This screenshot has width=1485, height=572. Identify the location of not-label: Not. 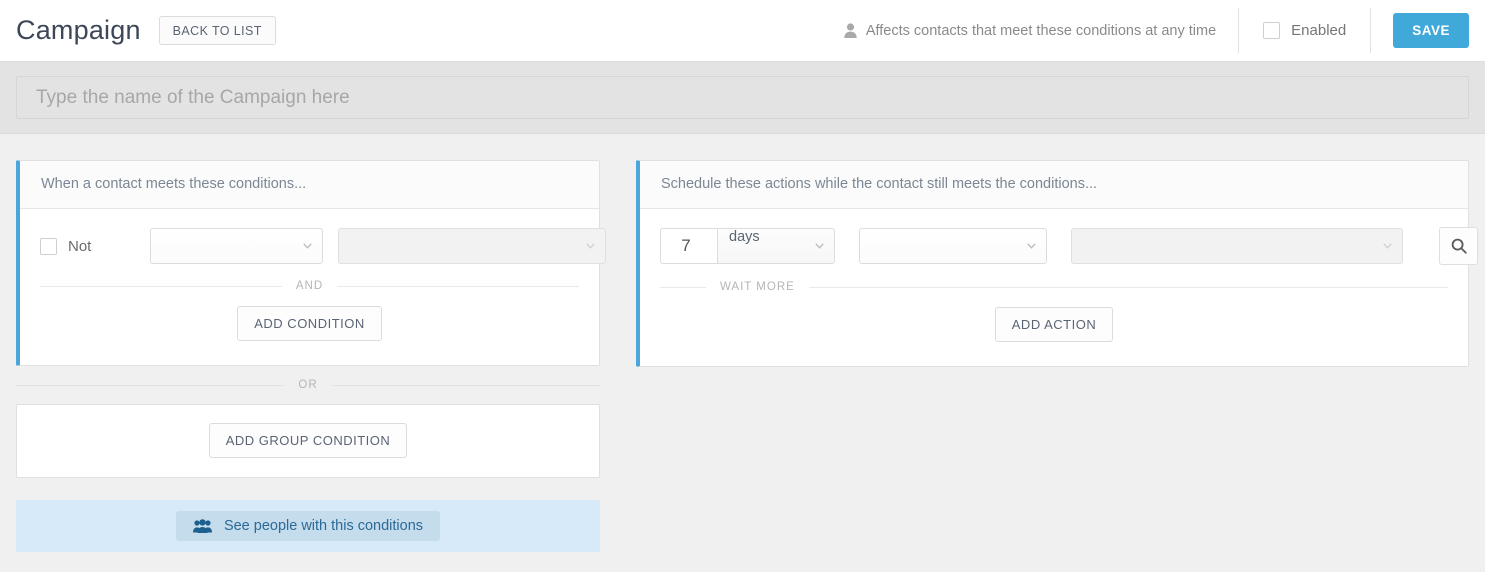
(80, 246).